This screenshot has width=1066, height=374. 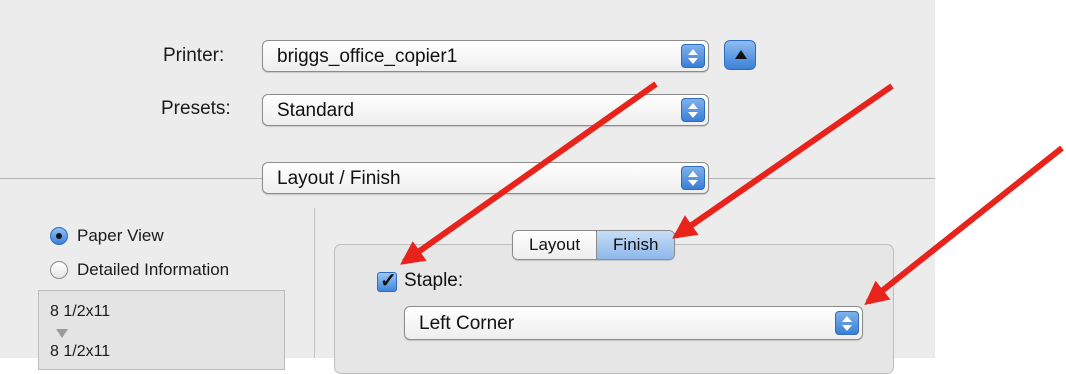 What do you see at coordinates (822, 178) in the screenshot?
I see `separator-right` at bounding box center [822, 178].